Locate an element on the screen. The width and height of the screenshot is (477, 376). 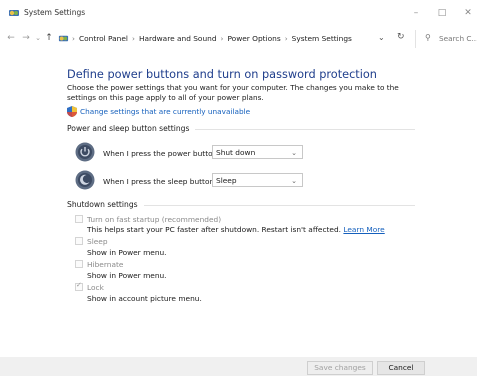
maximize-icon: □ is located at coordinates (442, 13).